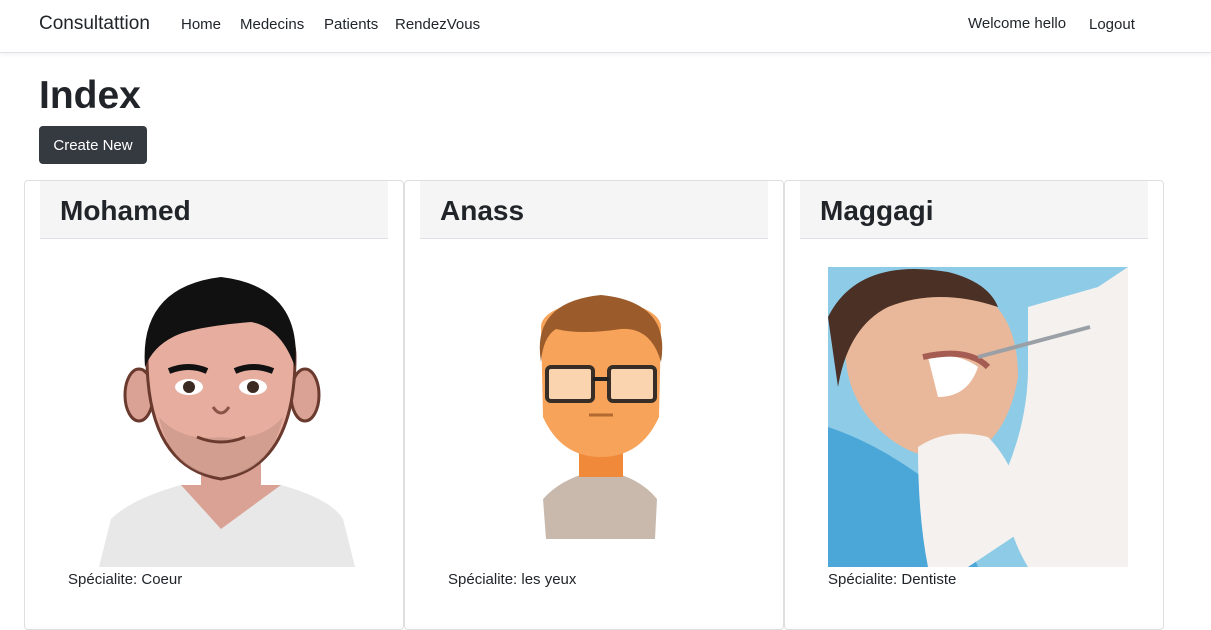 The image size is (1211, 630). I want to click on card-header: Anass, so click(594, 210).